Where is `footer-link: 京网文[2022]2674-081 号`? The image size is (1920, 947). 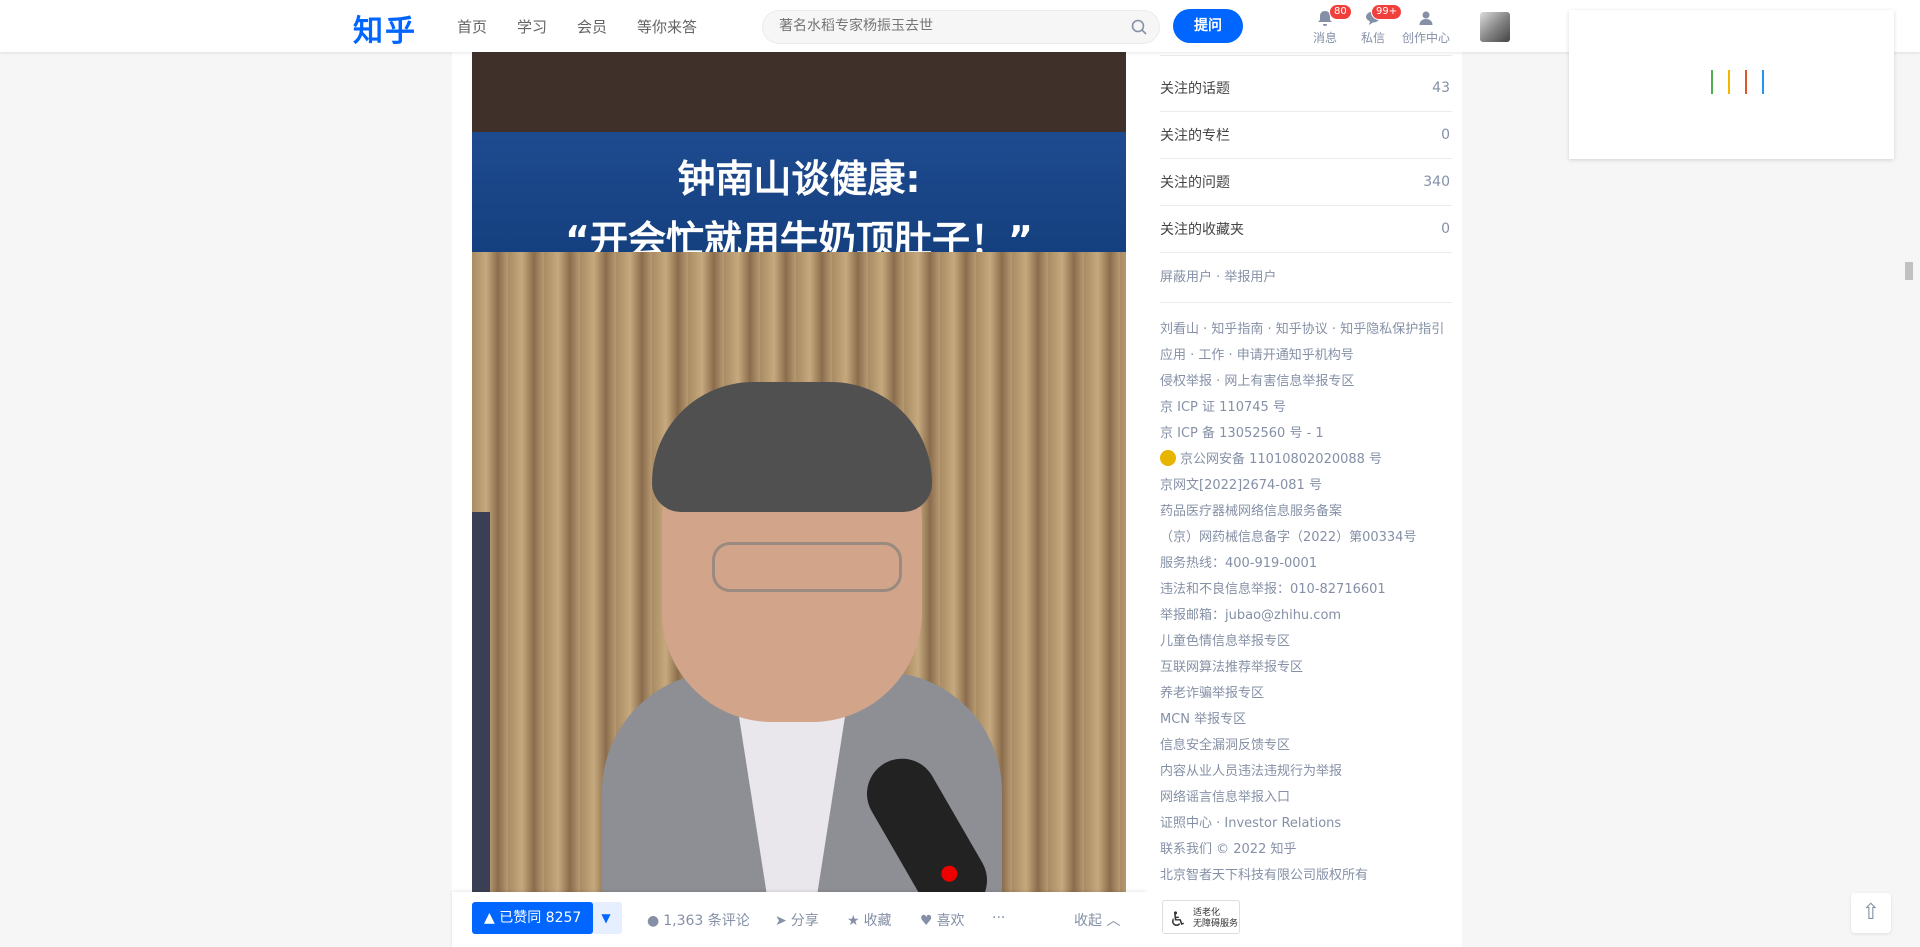
footer-link: 京网文[2022]2674-081 号 is located at coordinates (1310, 486).